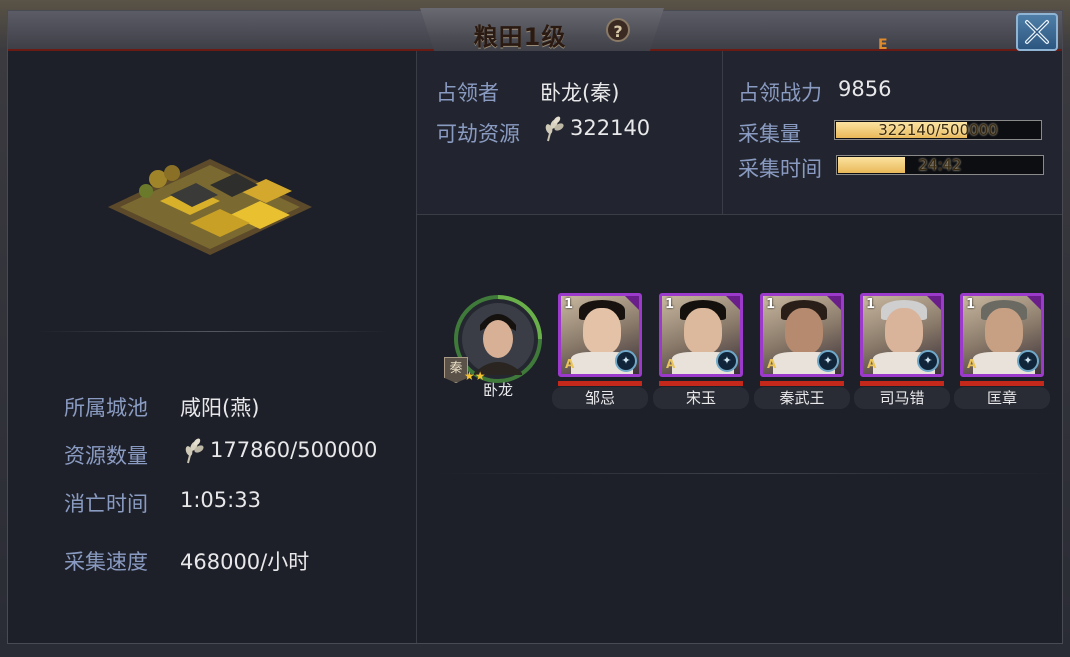 This screenshot has height=657, width=1070. I want to click on plunder-label: 可劫资源, so click(478, 134).